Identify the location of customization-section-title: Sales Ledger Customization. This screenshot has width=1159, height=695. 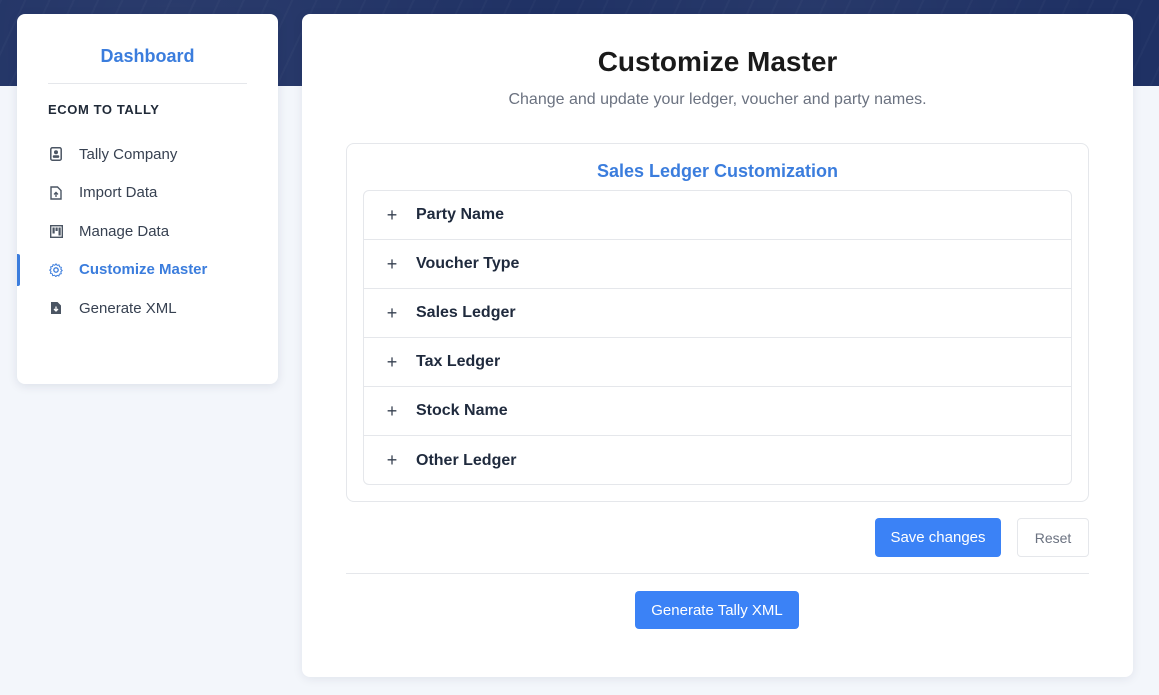
(717, 171).